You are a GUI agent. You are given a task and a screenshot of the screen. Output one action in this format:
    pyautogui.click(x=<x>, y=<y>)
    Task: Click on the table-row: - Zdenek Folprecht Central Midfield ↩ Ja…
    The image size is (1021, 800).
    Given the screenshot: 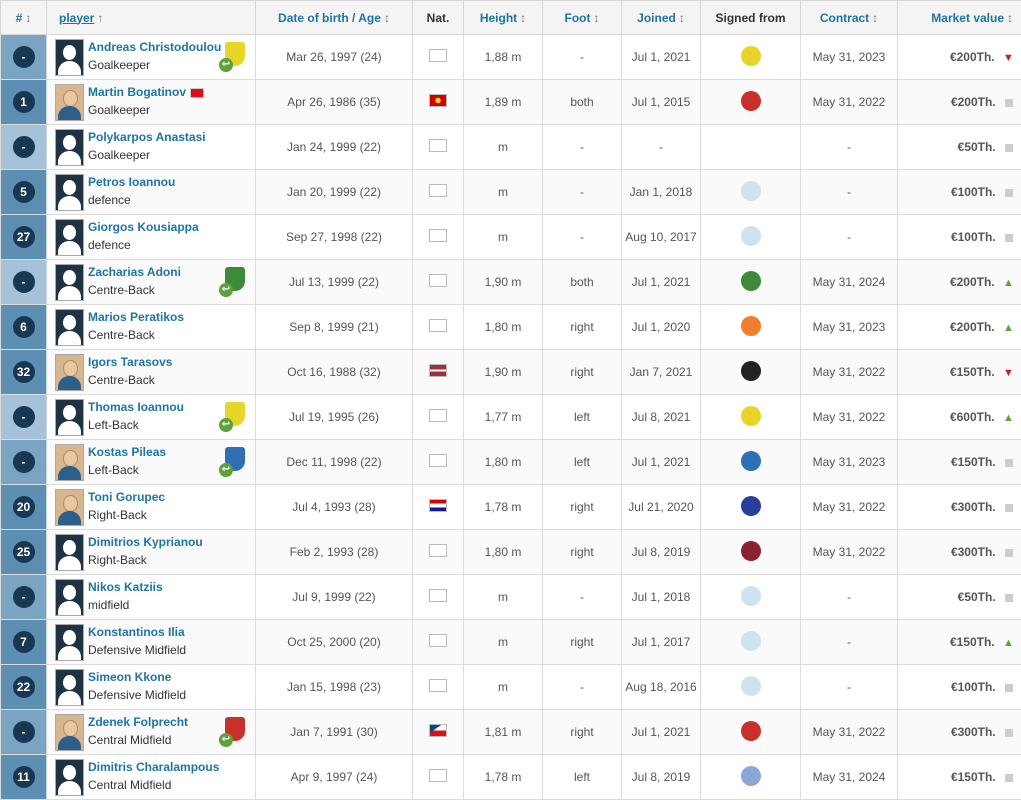 What is the action you would take?
    pyautogui.click(x=511, y=732)
    